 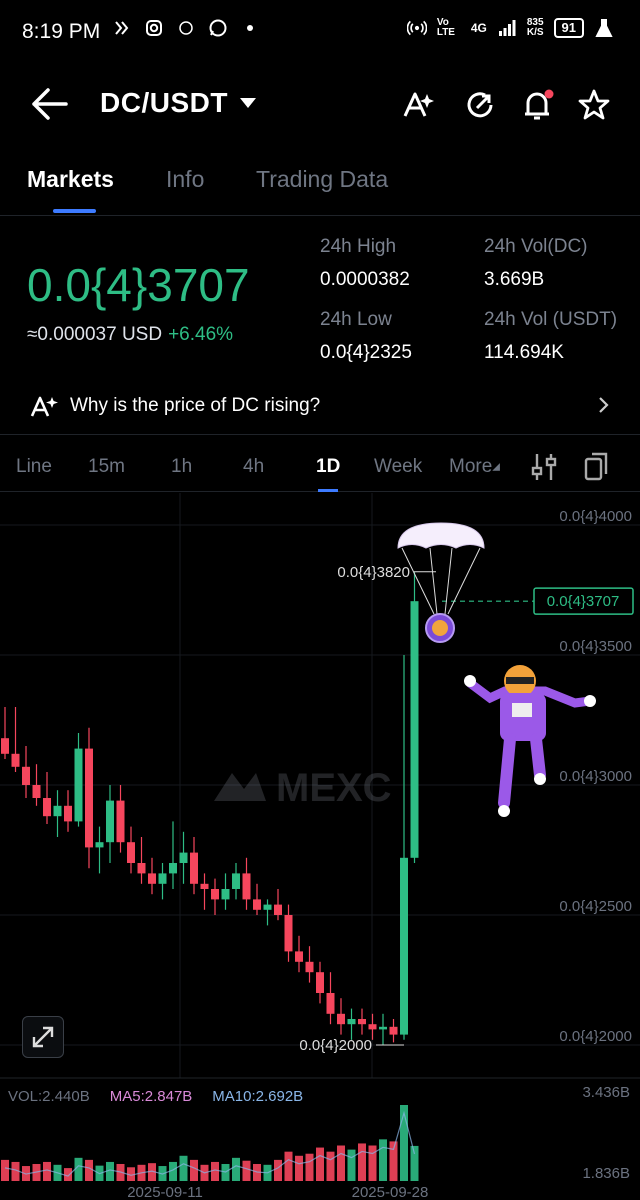 What do you see at coordinates (210, 1143) in the screenshot?
I see `volume-bars` at bounding box center [210, 1143].